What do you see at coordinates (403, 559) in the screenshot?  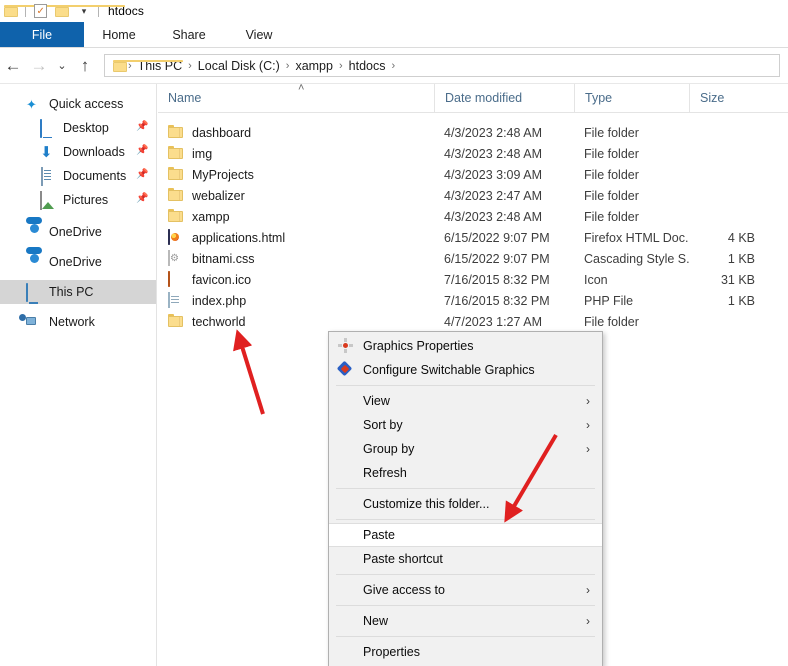 I see `menu-item-label: Paste shortcut` at bounding box center [403, 559].